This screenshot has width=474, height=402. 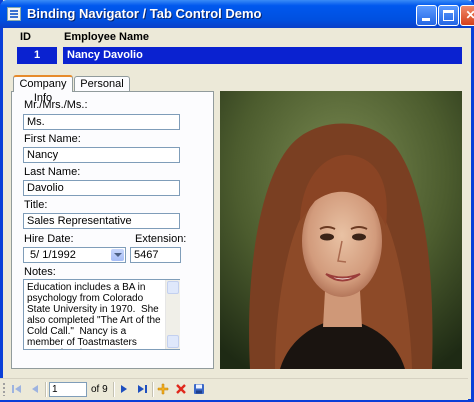 What do you see at coordinates (426, 15) in the screenshot?
I see `minimize-button` at bounding box center [426, 15].